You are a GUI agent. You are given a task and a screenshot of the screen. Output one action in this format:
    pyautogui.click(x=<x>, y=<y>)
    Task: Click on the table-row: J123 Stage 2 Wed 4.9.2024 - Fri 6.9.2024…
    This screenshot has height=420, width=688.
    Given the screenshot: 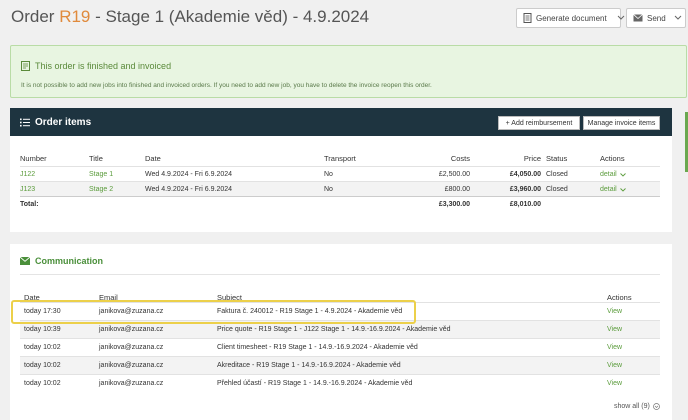 What is the action you would take?
    pyautogui.click(x=340, y=188)
    